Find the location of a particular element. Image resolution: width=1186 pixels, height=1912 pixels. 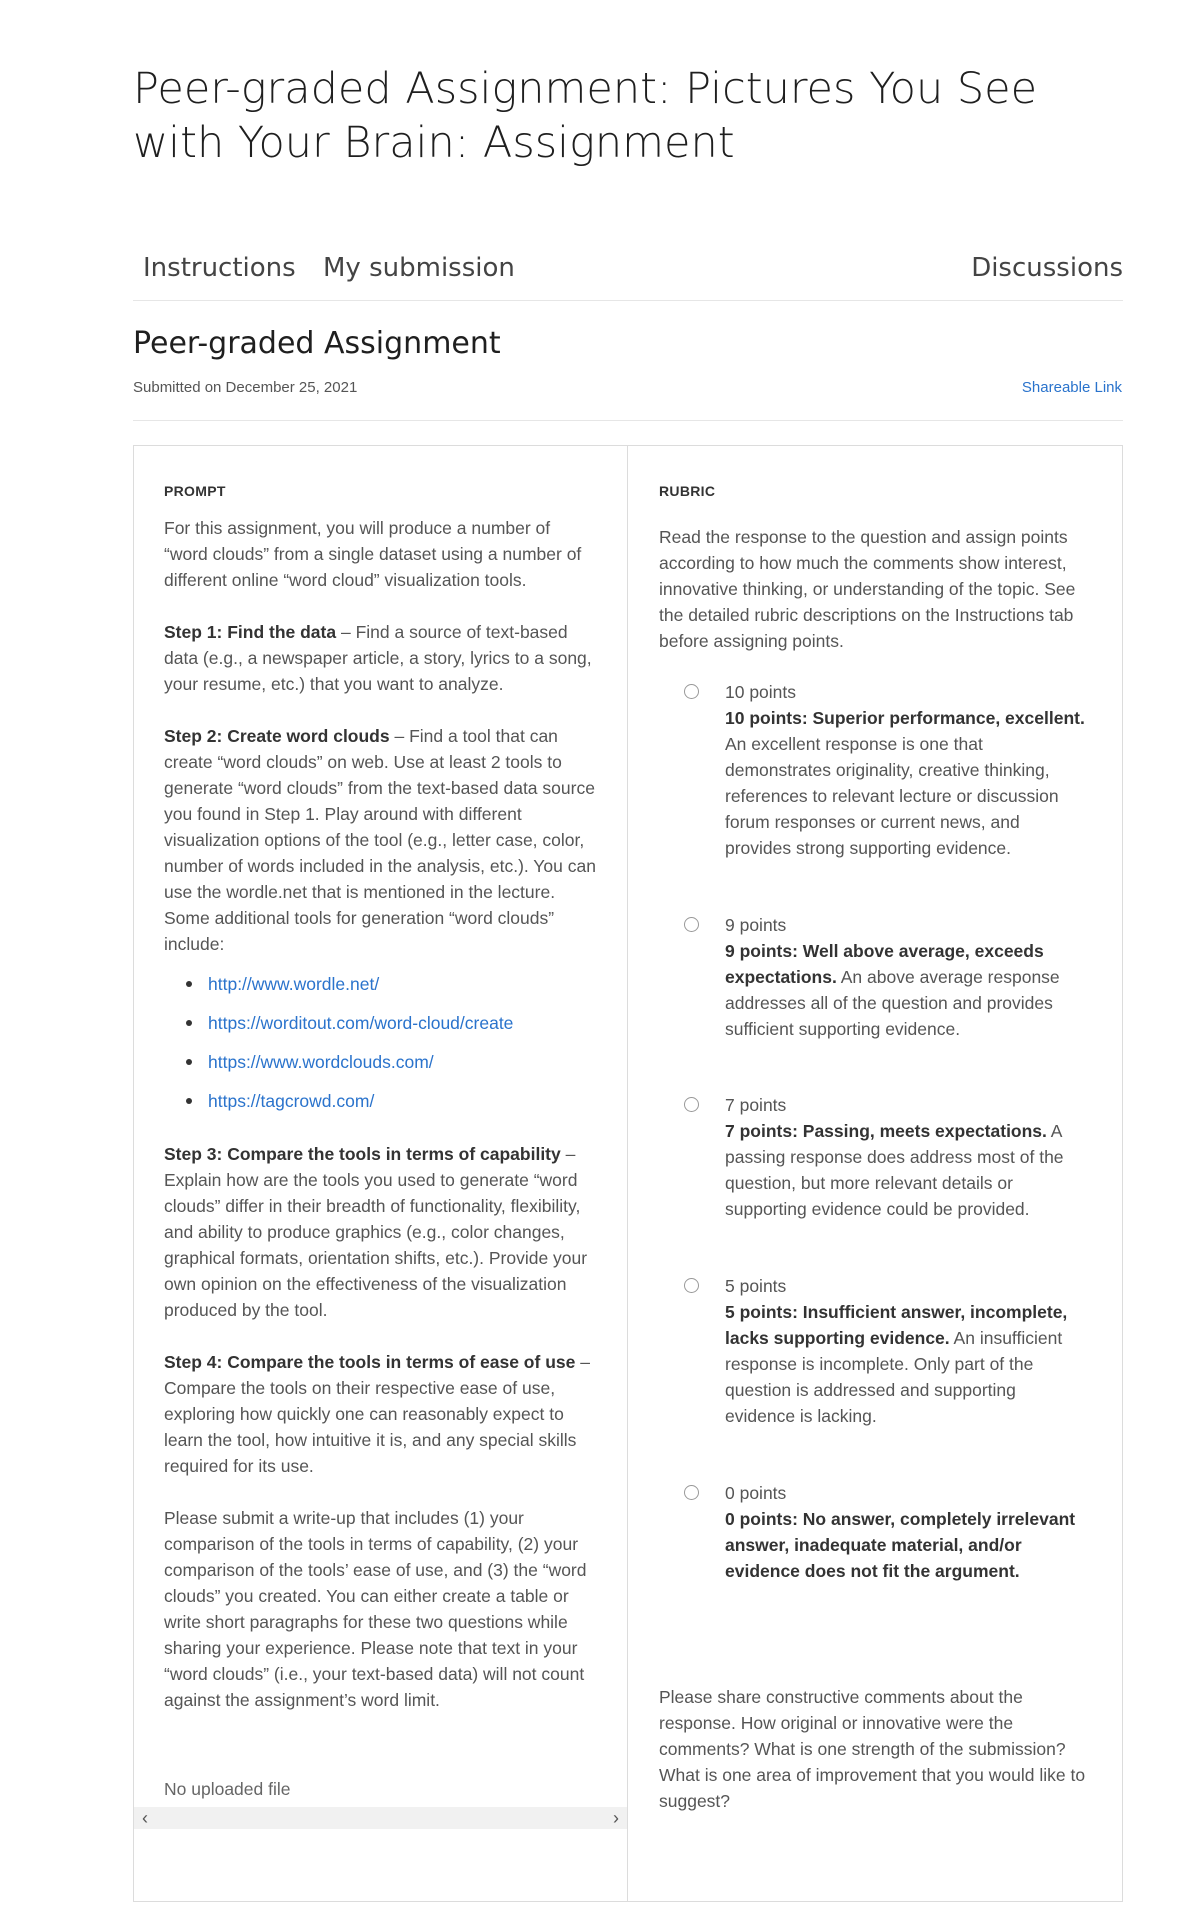

rubric-label: RUBRIC is located at coordinates (687, 491).